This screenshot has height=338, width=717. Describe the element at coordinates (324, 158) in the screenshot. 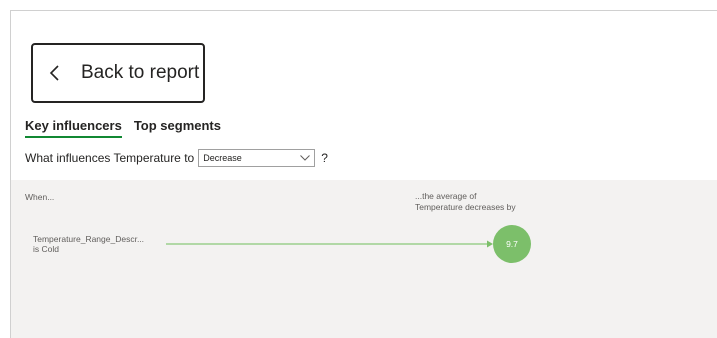

I see `question-mark: ?` at that location.